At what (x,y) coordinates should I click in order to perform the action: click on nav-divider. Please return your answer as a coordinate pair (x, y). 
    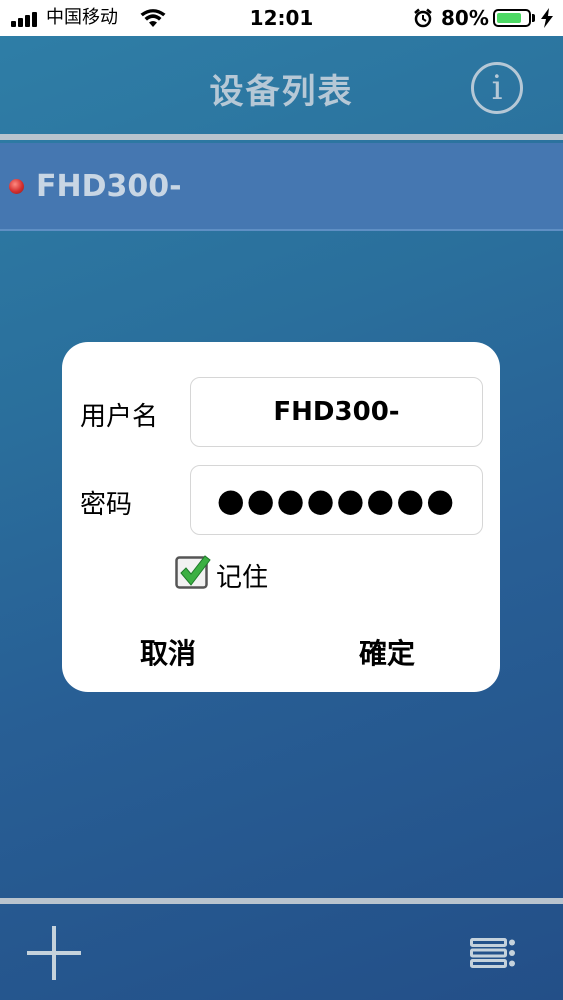
    Looking at the image, I should click on (281, 137).